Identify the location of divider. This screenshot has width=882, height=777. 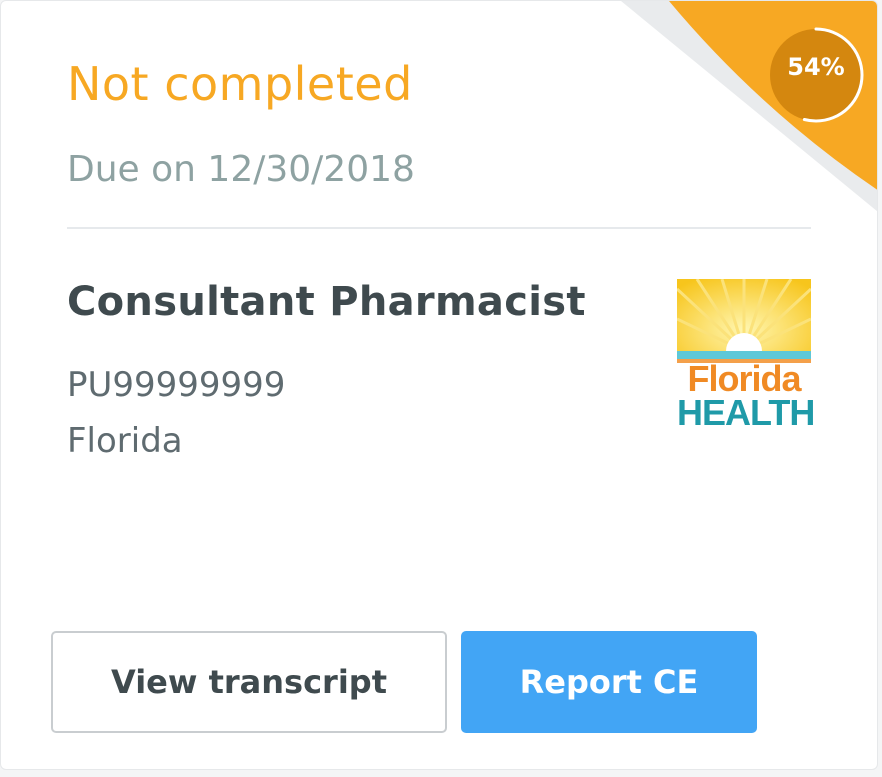
(439, 228).